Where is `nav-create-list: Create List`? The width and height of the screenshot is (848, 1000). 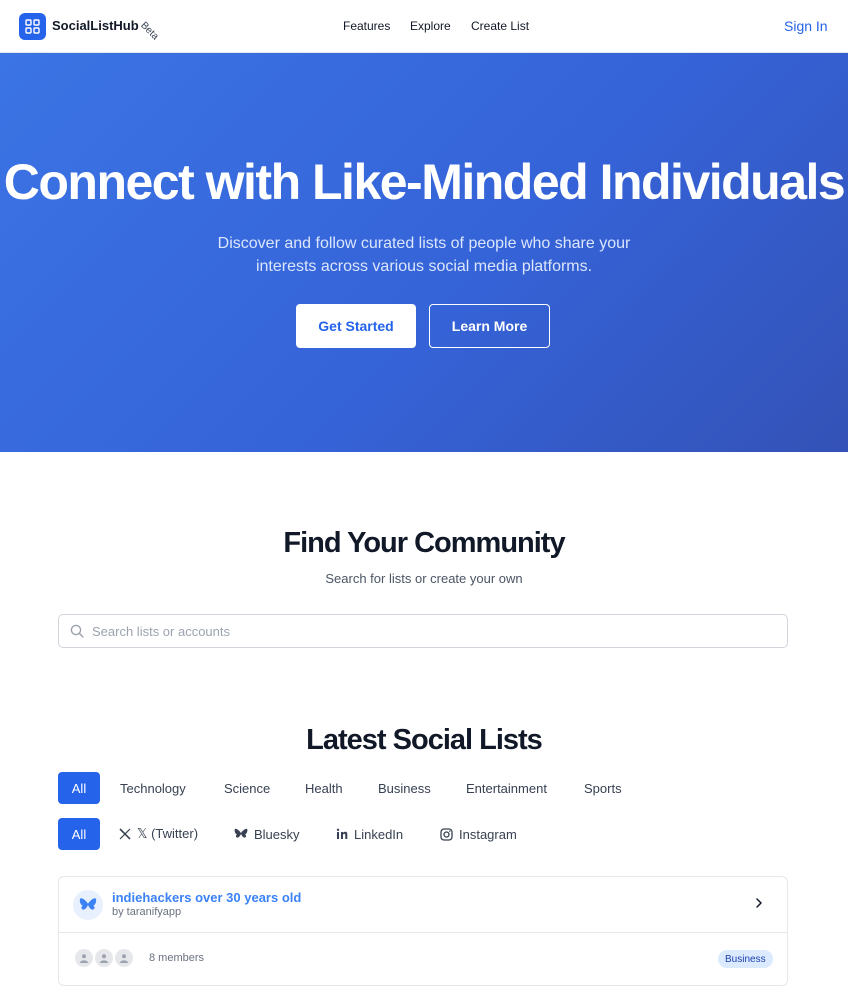
nav-create-list: Create List is located at coordinates (500, 26).